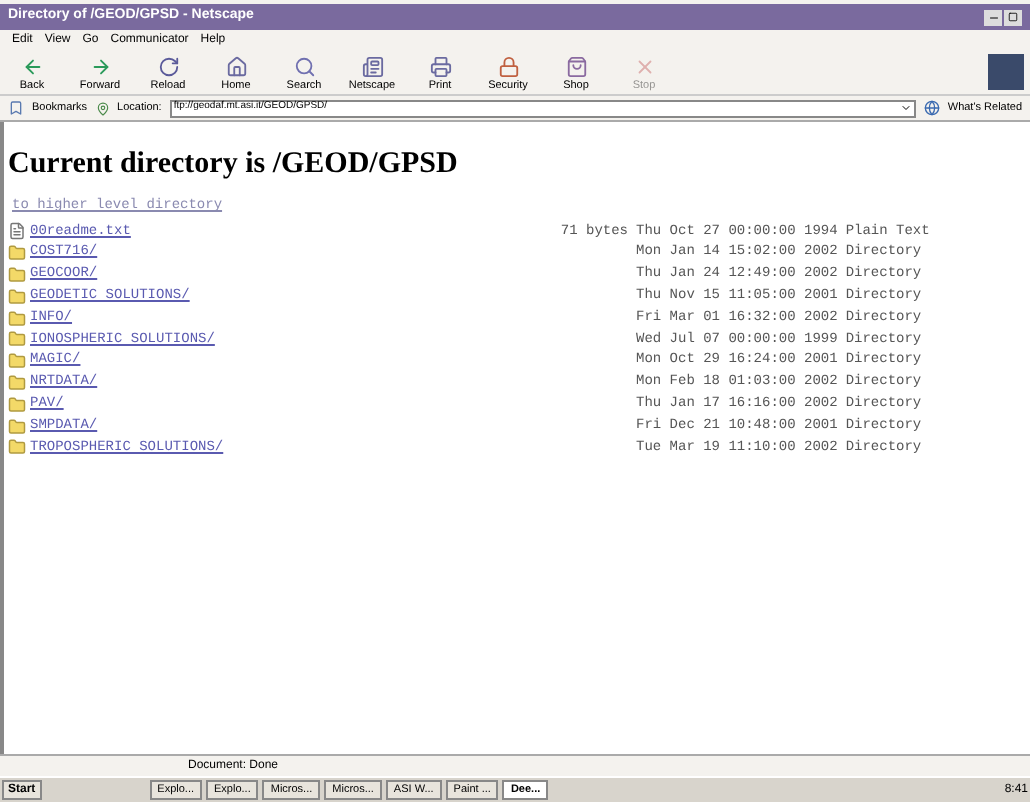  What do you see at coordinates (440, 66) in the screenshot?
I see `printer-icon` at bounding box center [440, 66].